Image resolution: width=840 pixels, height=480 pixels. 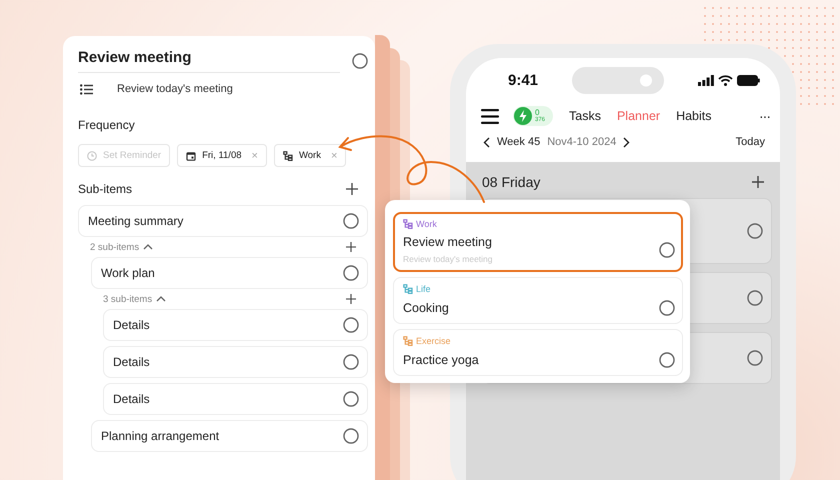 I want to click on nav-tab: Tasks, so click(x=585, y=116).